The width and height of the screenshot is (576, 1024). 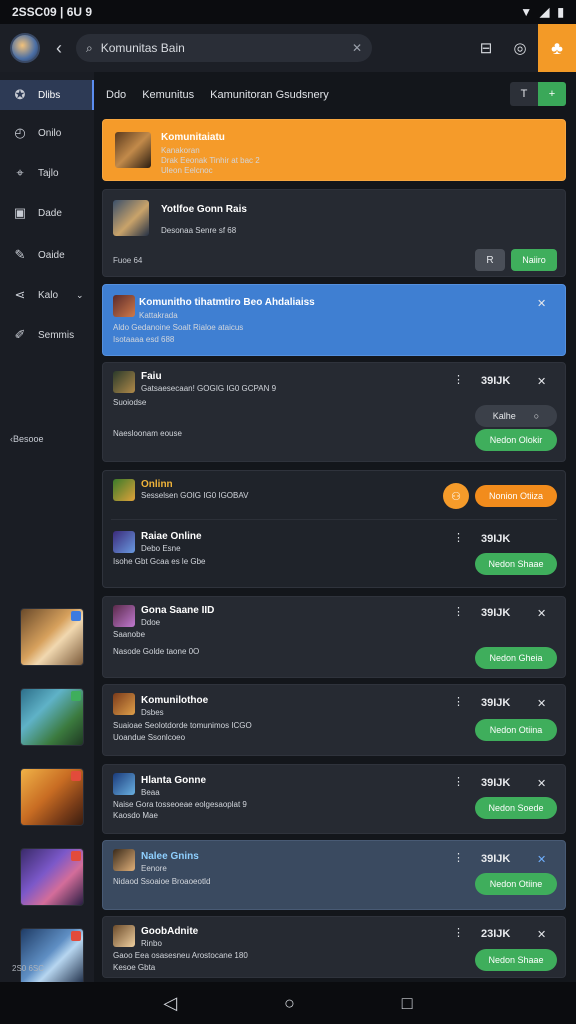 What do you see at coordinates (178, 327) in the screenshot?
I see `card-description: Aldo Gedanoine Soalt Rialoe ataicus` at bounding box center [178, 327].